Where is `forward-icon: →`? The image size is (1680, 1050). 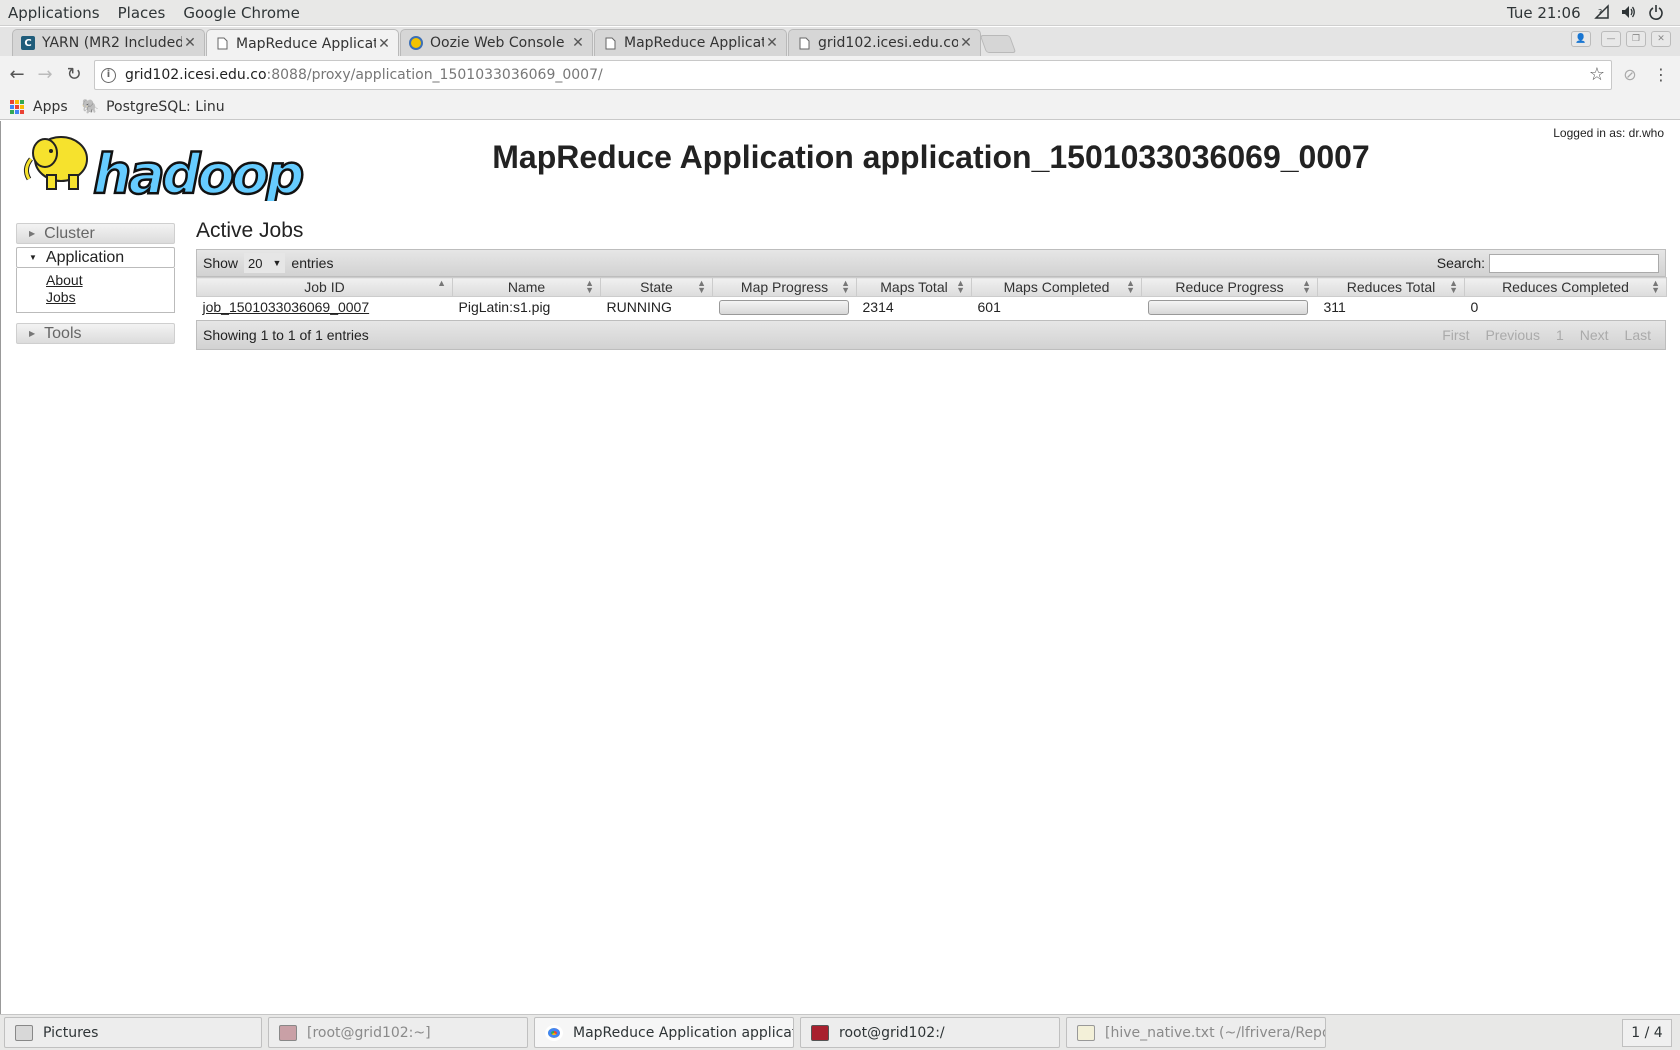
forward-icon: → is located at coordinates (45, 75).